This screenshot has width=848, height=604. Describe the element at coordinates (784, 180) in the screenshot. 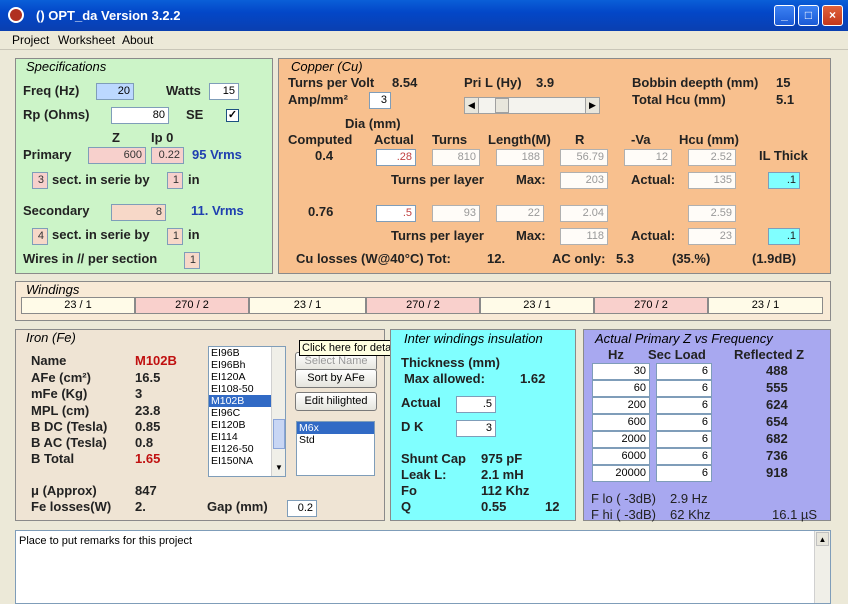

I see `primary-il-input: .1` at that location.